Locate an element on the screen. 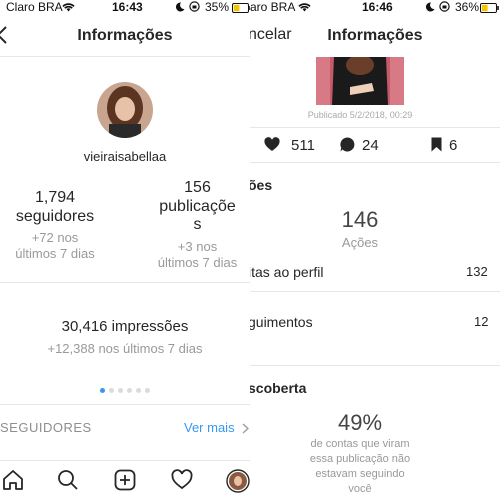 This screenshot has width=500, height=500. username: vieiraisabellaa is located at coordinates (125, 156).